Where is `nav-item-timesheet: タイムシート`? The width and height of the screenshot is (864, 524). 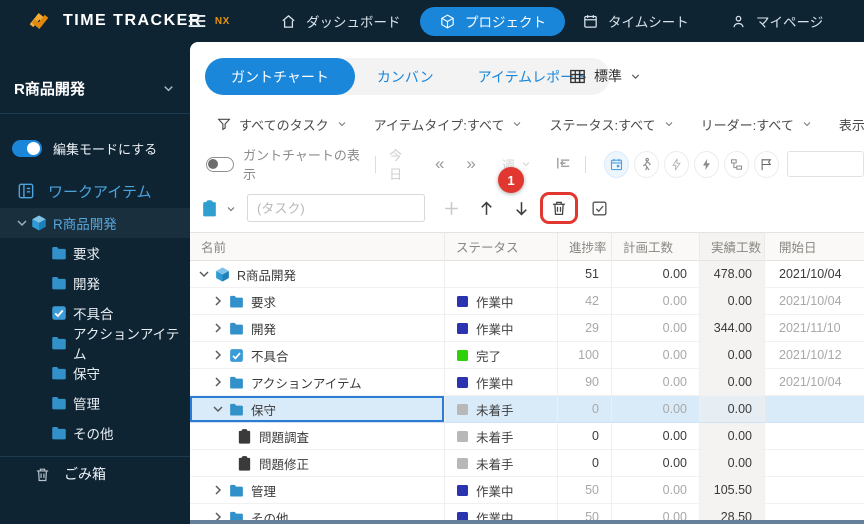
nav-item-timesheet: タイムシート is located at coordinates (635, 21).